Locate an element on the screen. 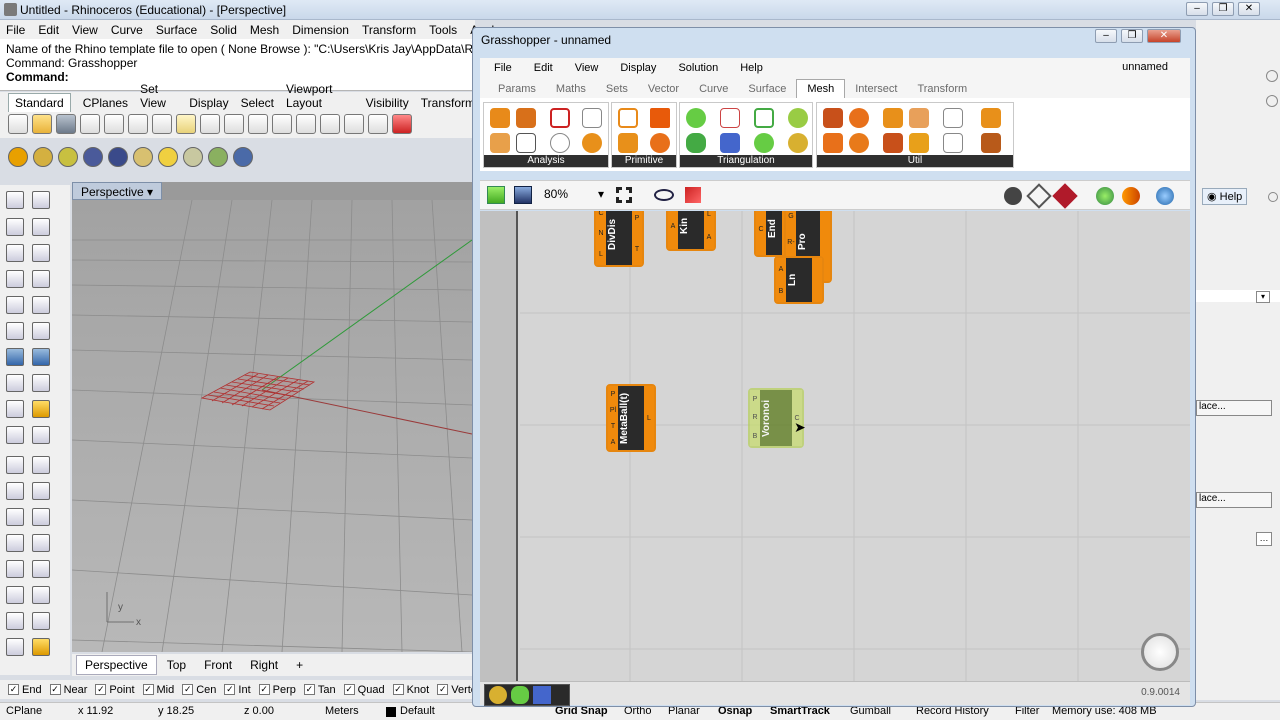  osnap-tan: ✓ Tan is located at coordinates (319, 690).